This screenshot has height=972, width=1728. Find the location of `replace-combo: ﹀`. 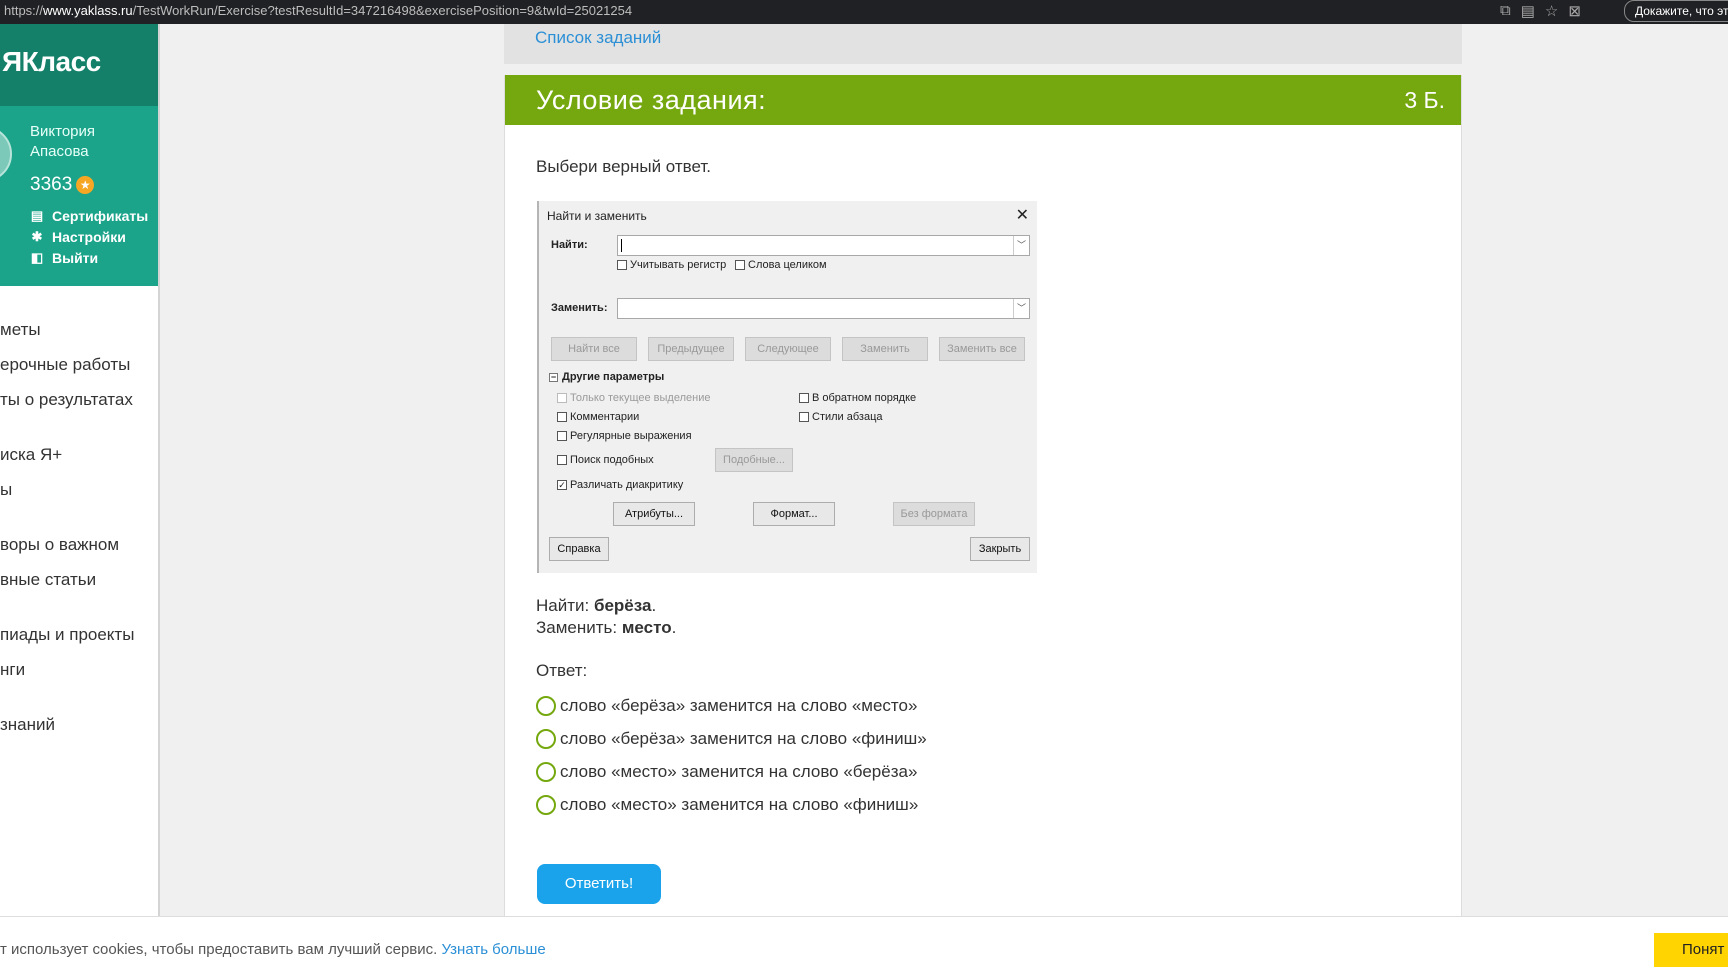

replace-combo: ﹀ is located at coordinates (823, 308).